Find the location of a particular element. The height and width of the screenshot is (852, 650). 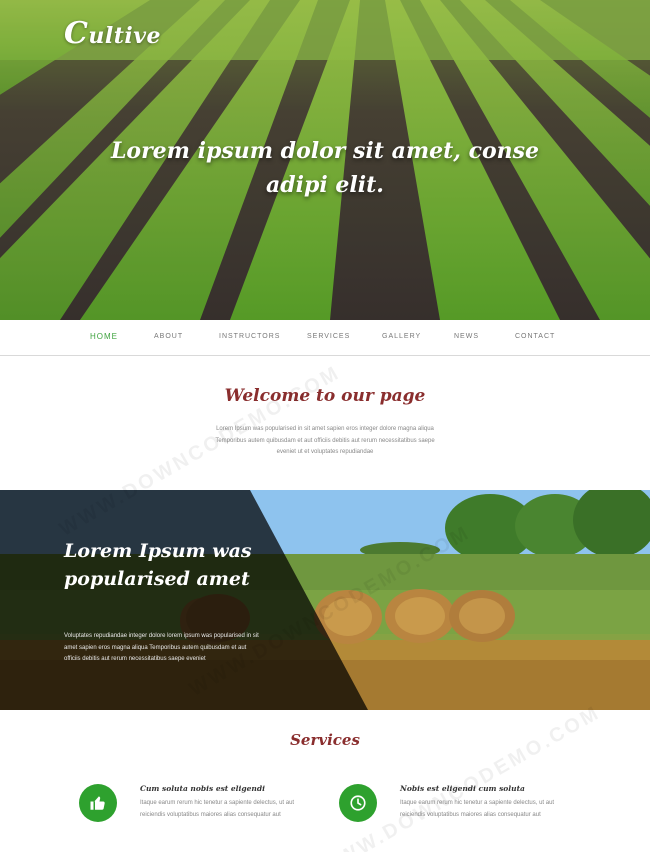

site-logo: Cultive is located at coordinates (112, 33).